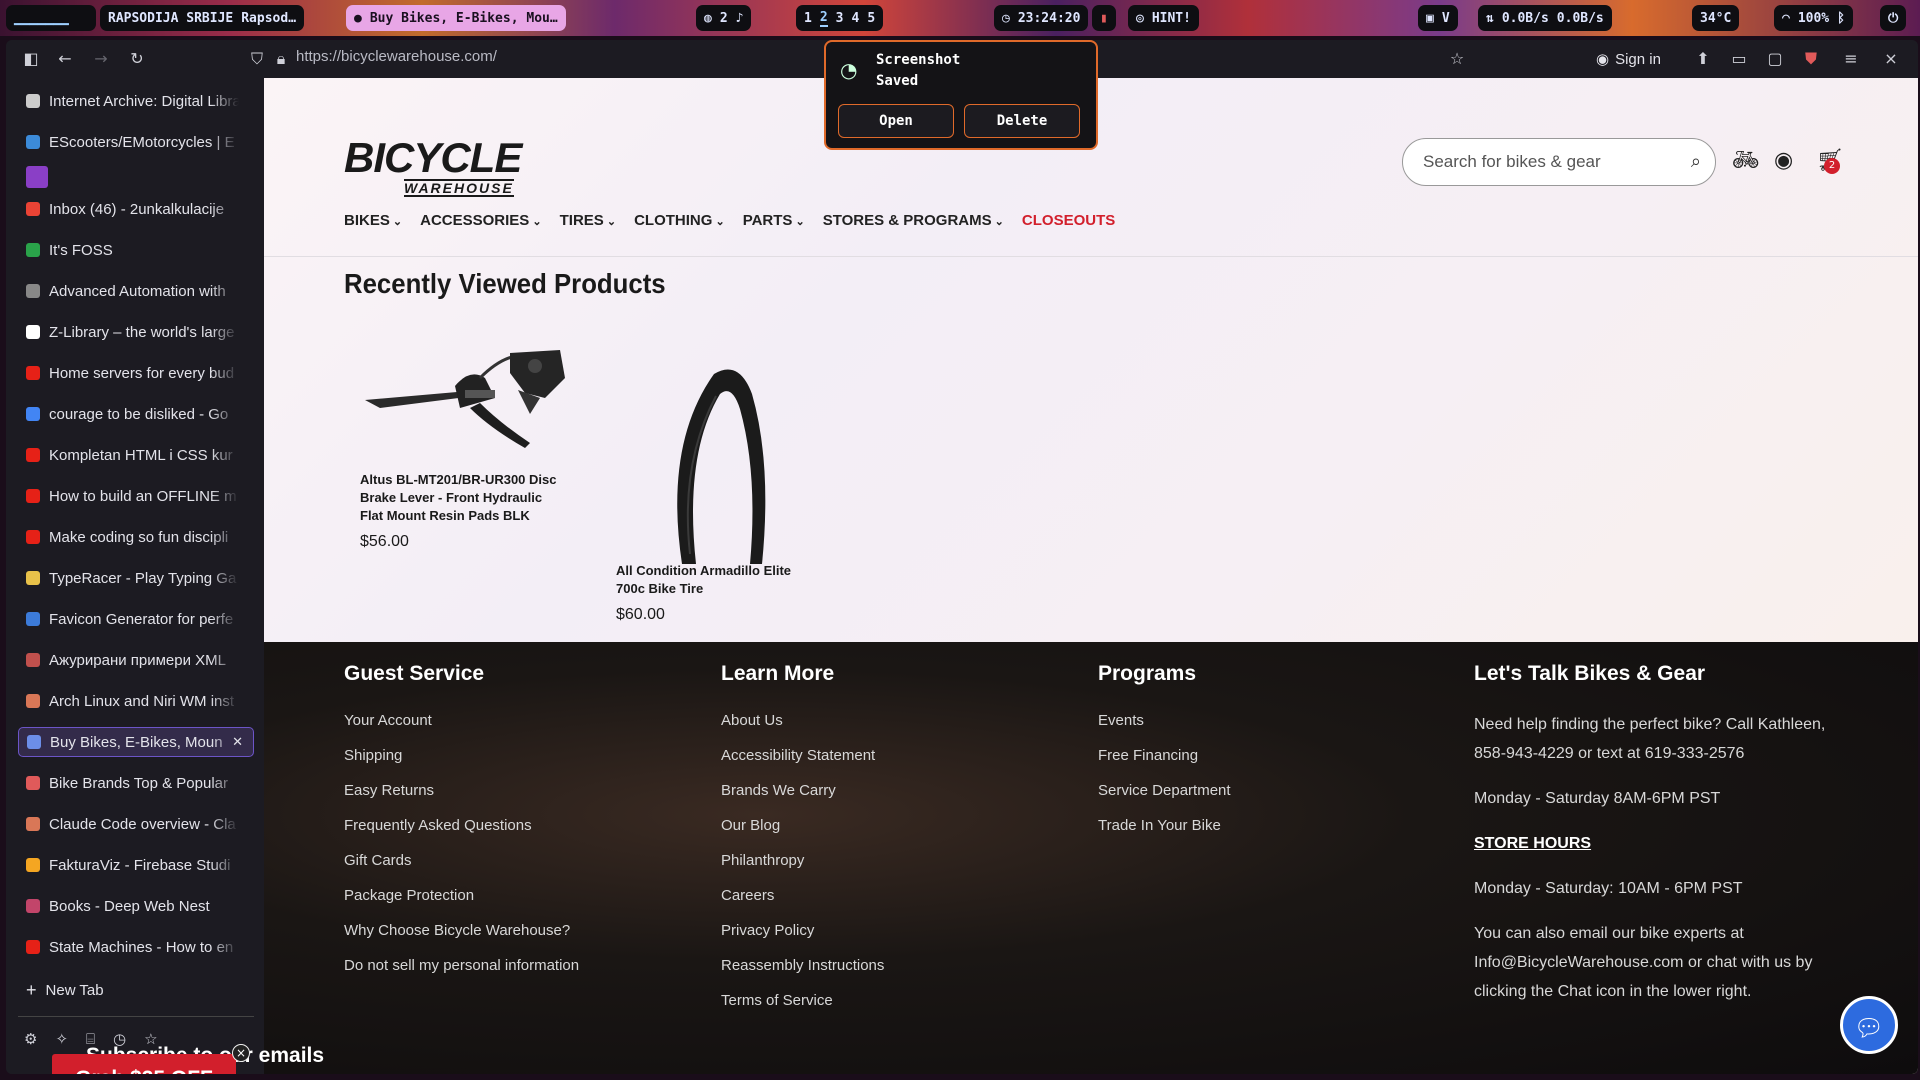  Describe the element at coordinates (1891, 59) in the screenshot. I see `close-window-icon: ×` at that location.